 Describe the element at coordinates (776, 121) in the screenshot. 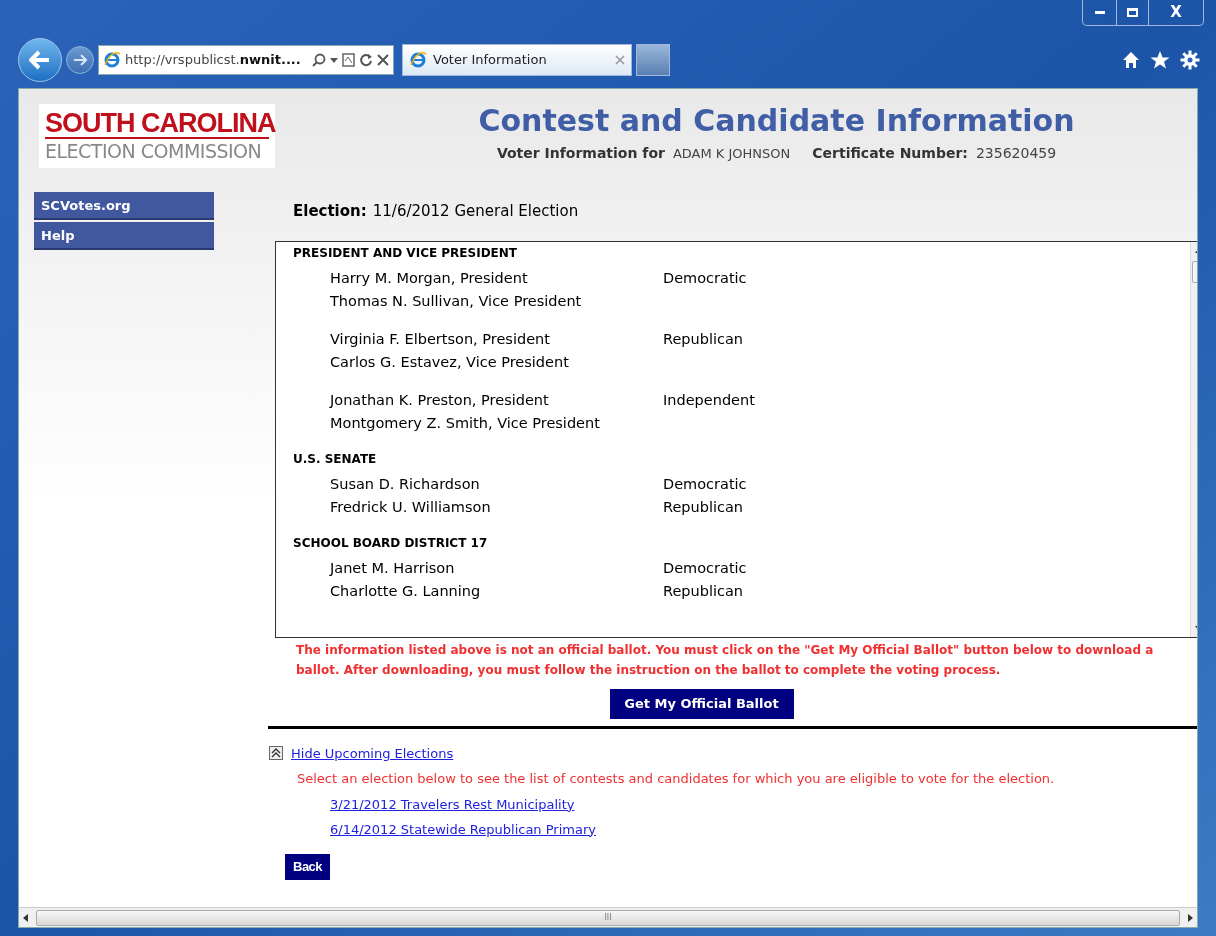

I see `page-title: Contest and Candidate Information` at that location.